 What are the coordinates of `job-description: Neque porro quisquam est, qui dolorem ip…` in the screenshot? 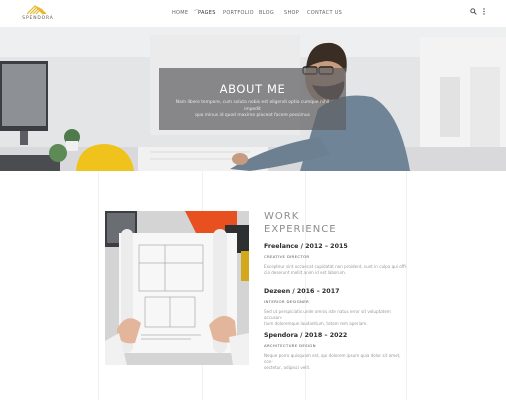 It's located at (336, 362).